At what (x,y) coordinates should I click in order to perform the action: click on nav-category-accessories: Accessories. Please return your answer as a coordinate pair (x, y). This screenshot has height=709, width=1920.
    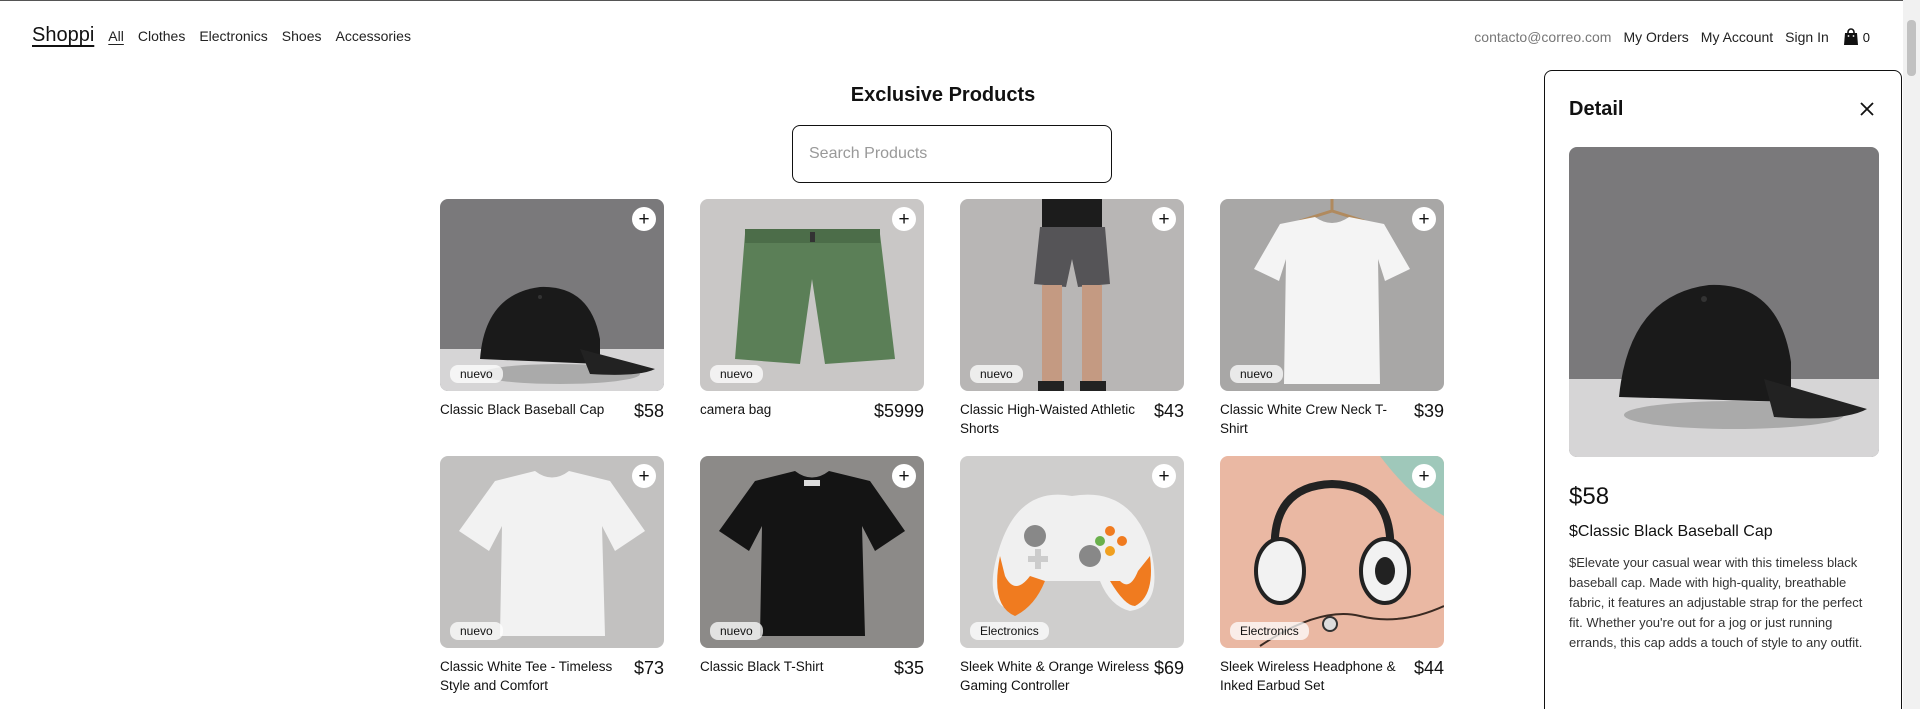
    Looking at the image, I should click on (372, 36).